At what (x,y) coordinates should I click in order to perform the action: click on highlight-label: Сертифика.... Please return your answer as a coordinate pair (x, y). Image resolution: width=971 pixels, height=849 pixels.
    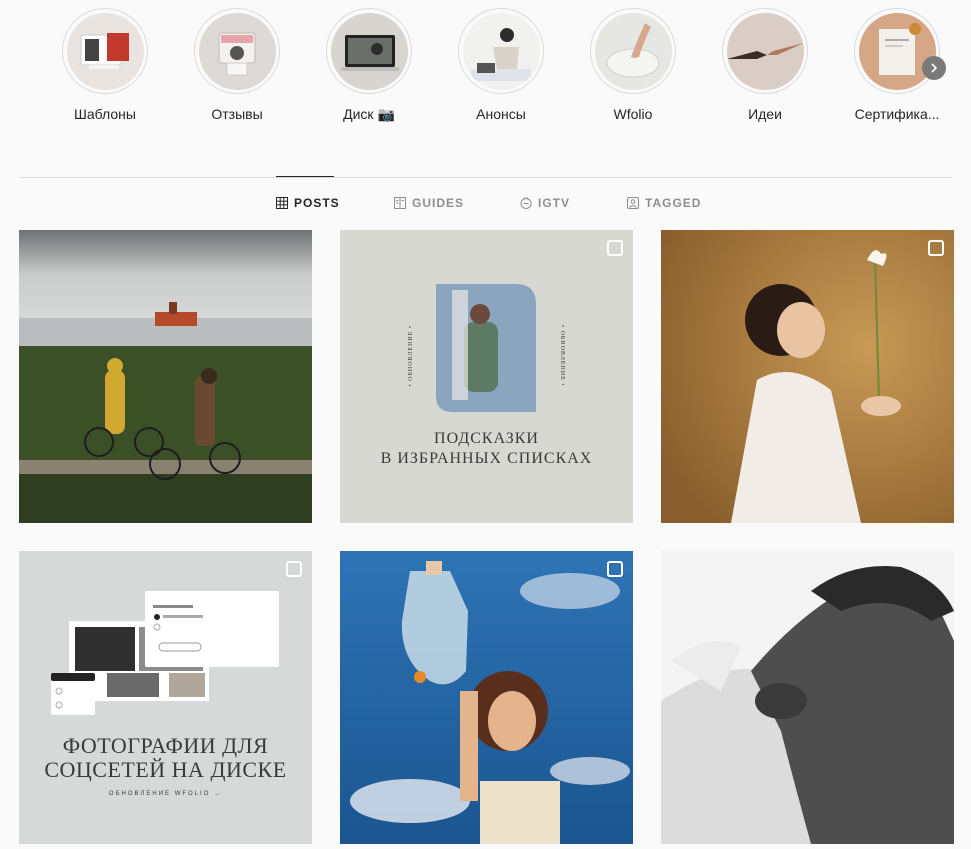
    Looking at the image, I should click on (897, 114).